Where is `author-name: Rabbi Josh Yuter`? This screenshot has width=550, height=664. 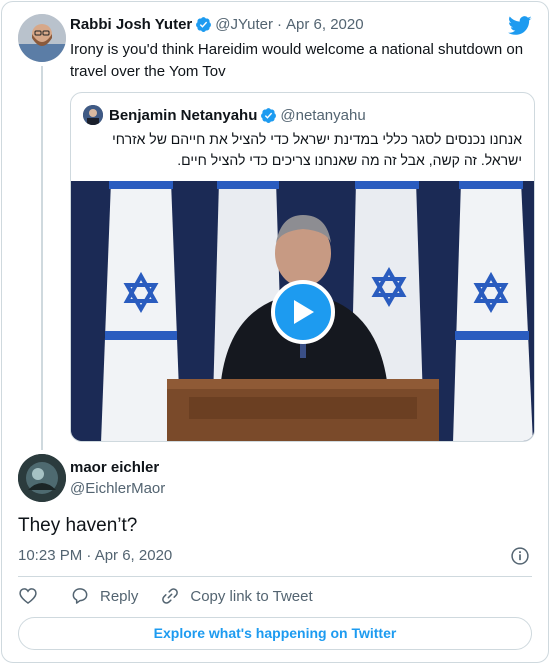
author-name: Rabbi Josh Yuter is located at coordinates (131, 24).